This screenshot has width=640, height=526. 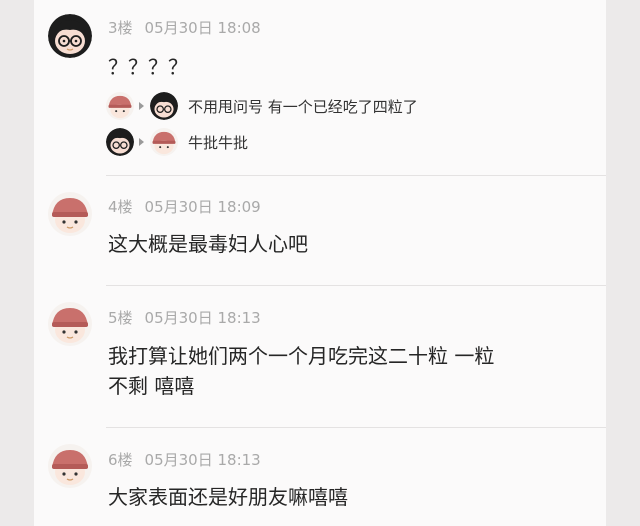 I want to click on comment-text-line-1: 我打算让她们两个一个月吃完这二十粒 一粒, so click(x=301, y=356).